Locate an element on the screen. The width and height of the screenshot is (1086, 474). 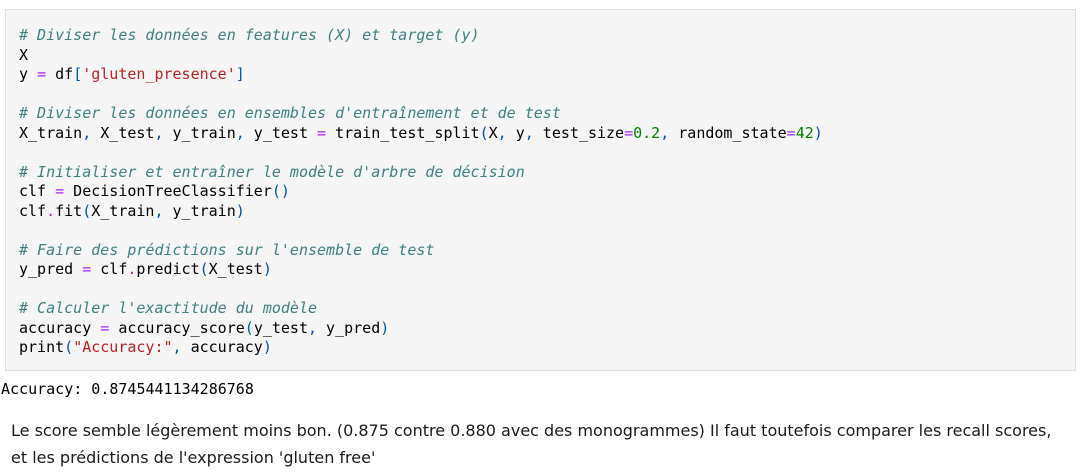
code-line: clf.fit(X_train, y_train) is located at coordinates (421, 212).